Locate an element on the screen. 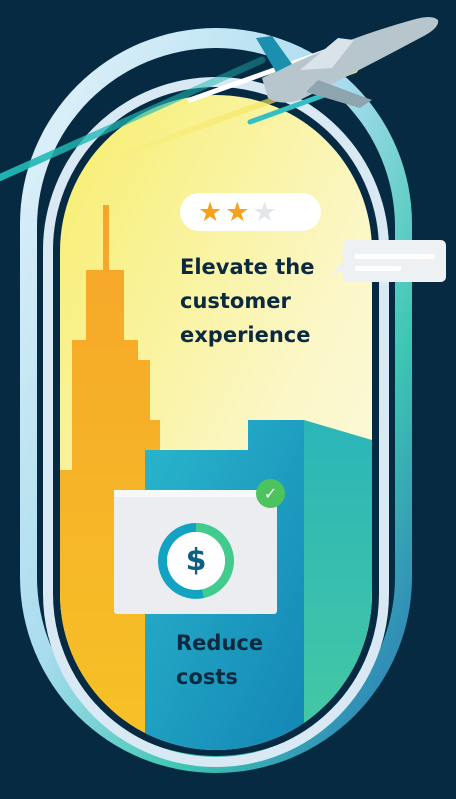 Image resolution: width=456 pixels, height=799 pixels. headline: Elevate the customer experience is located at coordinates (265, 301).